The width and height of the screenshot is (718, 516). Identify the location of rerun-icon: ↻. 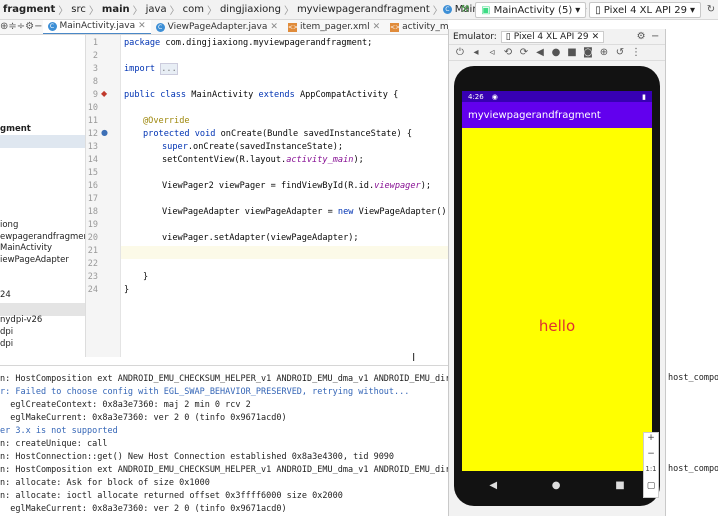
(711, 10).